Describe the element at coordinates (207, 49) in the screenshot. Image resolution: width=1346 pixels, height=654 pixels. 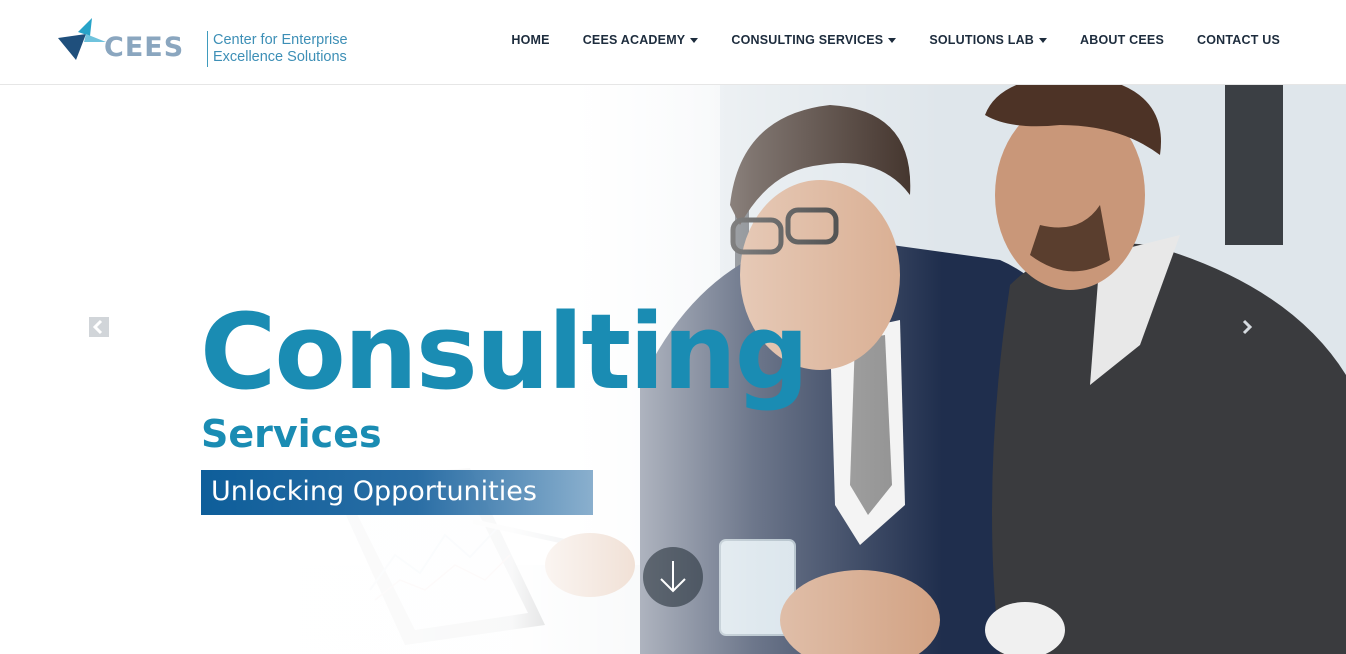
I see `logo-divider` at that location.